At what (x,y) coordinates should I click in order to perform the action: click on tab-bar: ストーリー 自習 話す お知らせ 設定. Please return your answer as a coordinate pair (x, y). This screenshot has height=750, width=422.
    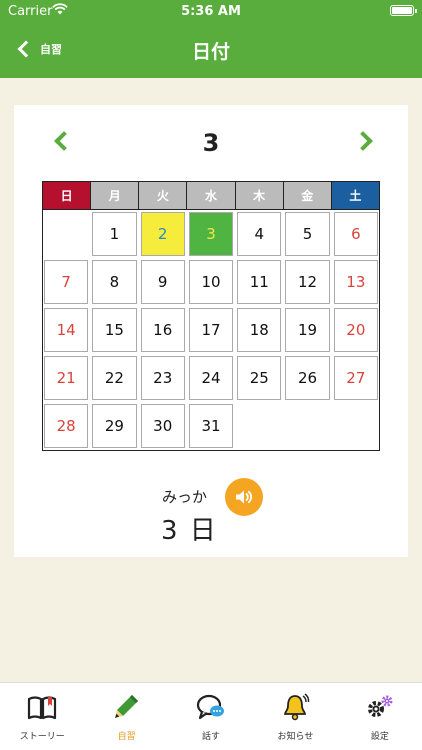
    Looking at the image, I should click on (211, 716).